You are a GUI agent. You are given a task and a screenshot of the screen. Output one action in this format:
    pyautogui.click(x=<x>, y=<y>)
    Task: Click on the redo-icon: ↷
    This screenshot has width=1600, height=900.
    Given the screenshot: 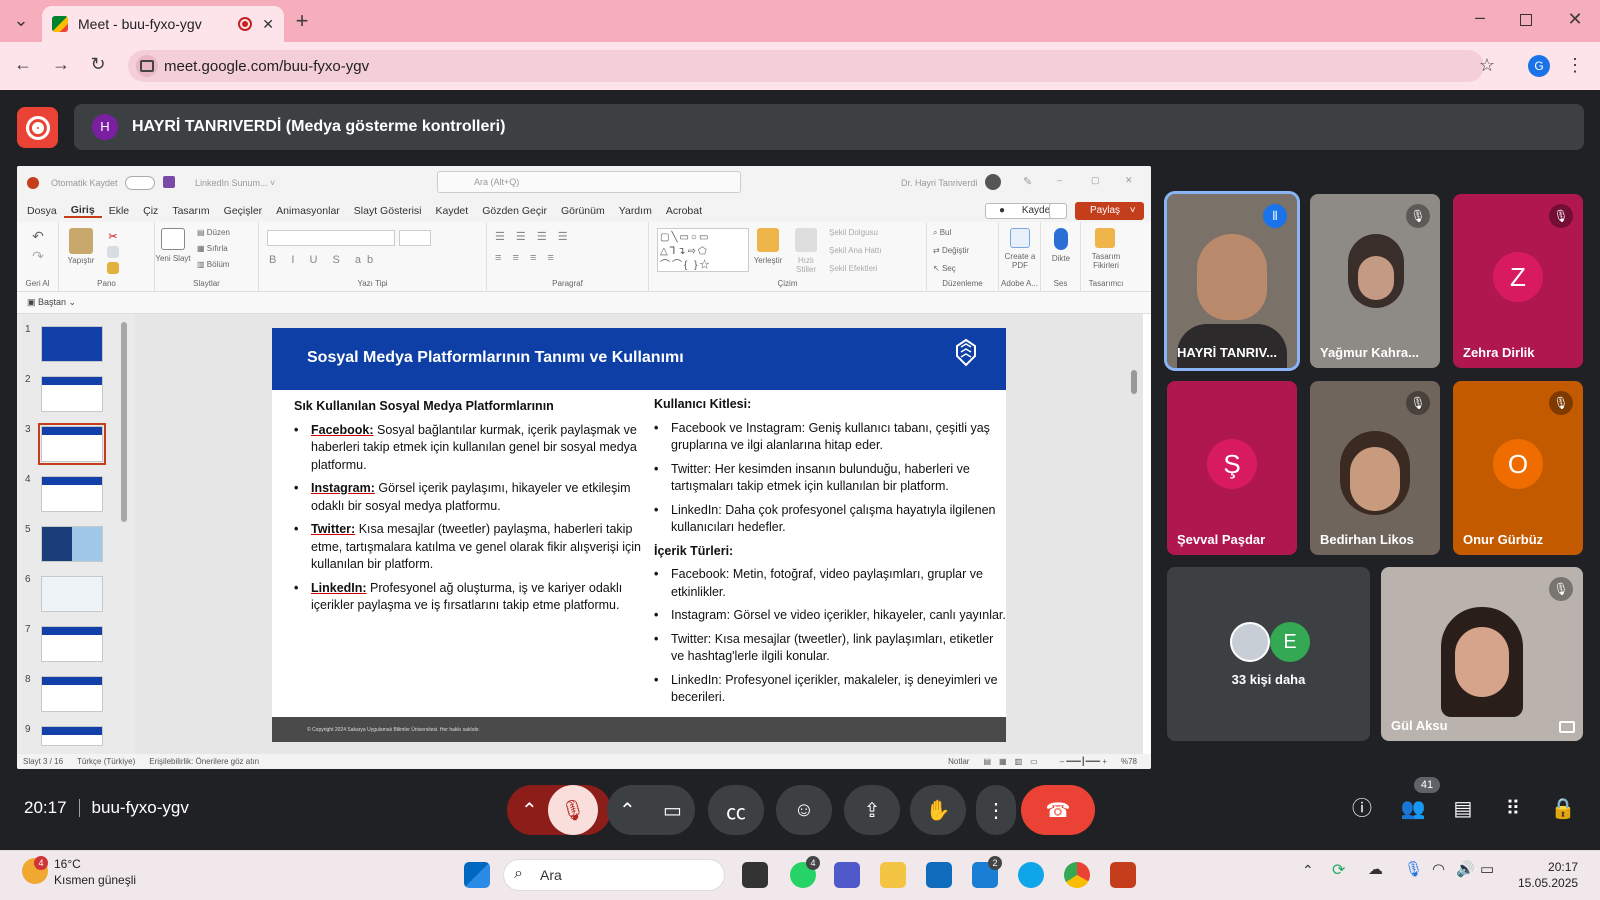 What is the action you would take?
    pyautogui.click(x=38, y=258)
    